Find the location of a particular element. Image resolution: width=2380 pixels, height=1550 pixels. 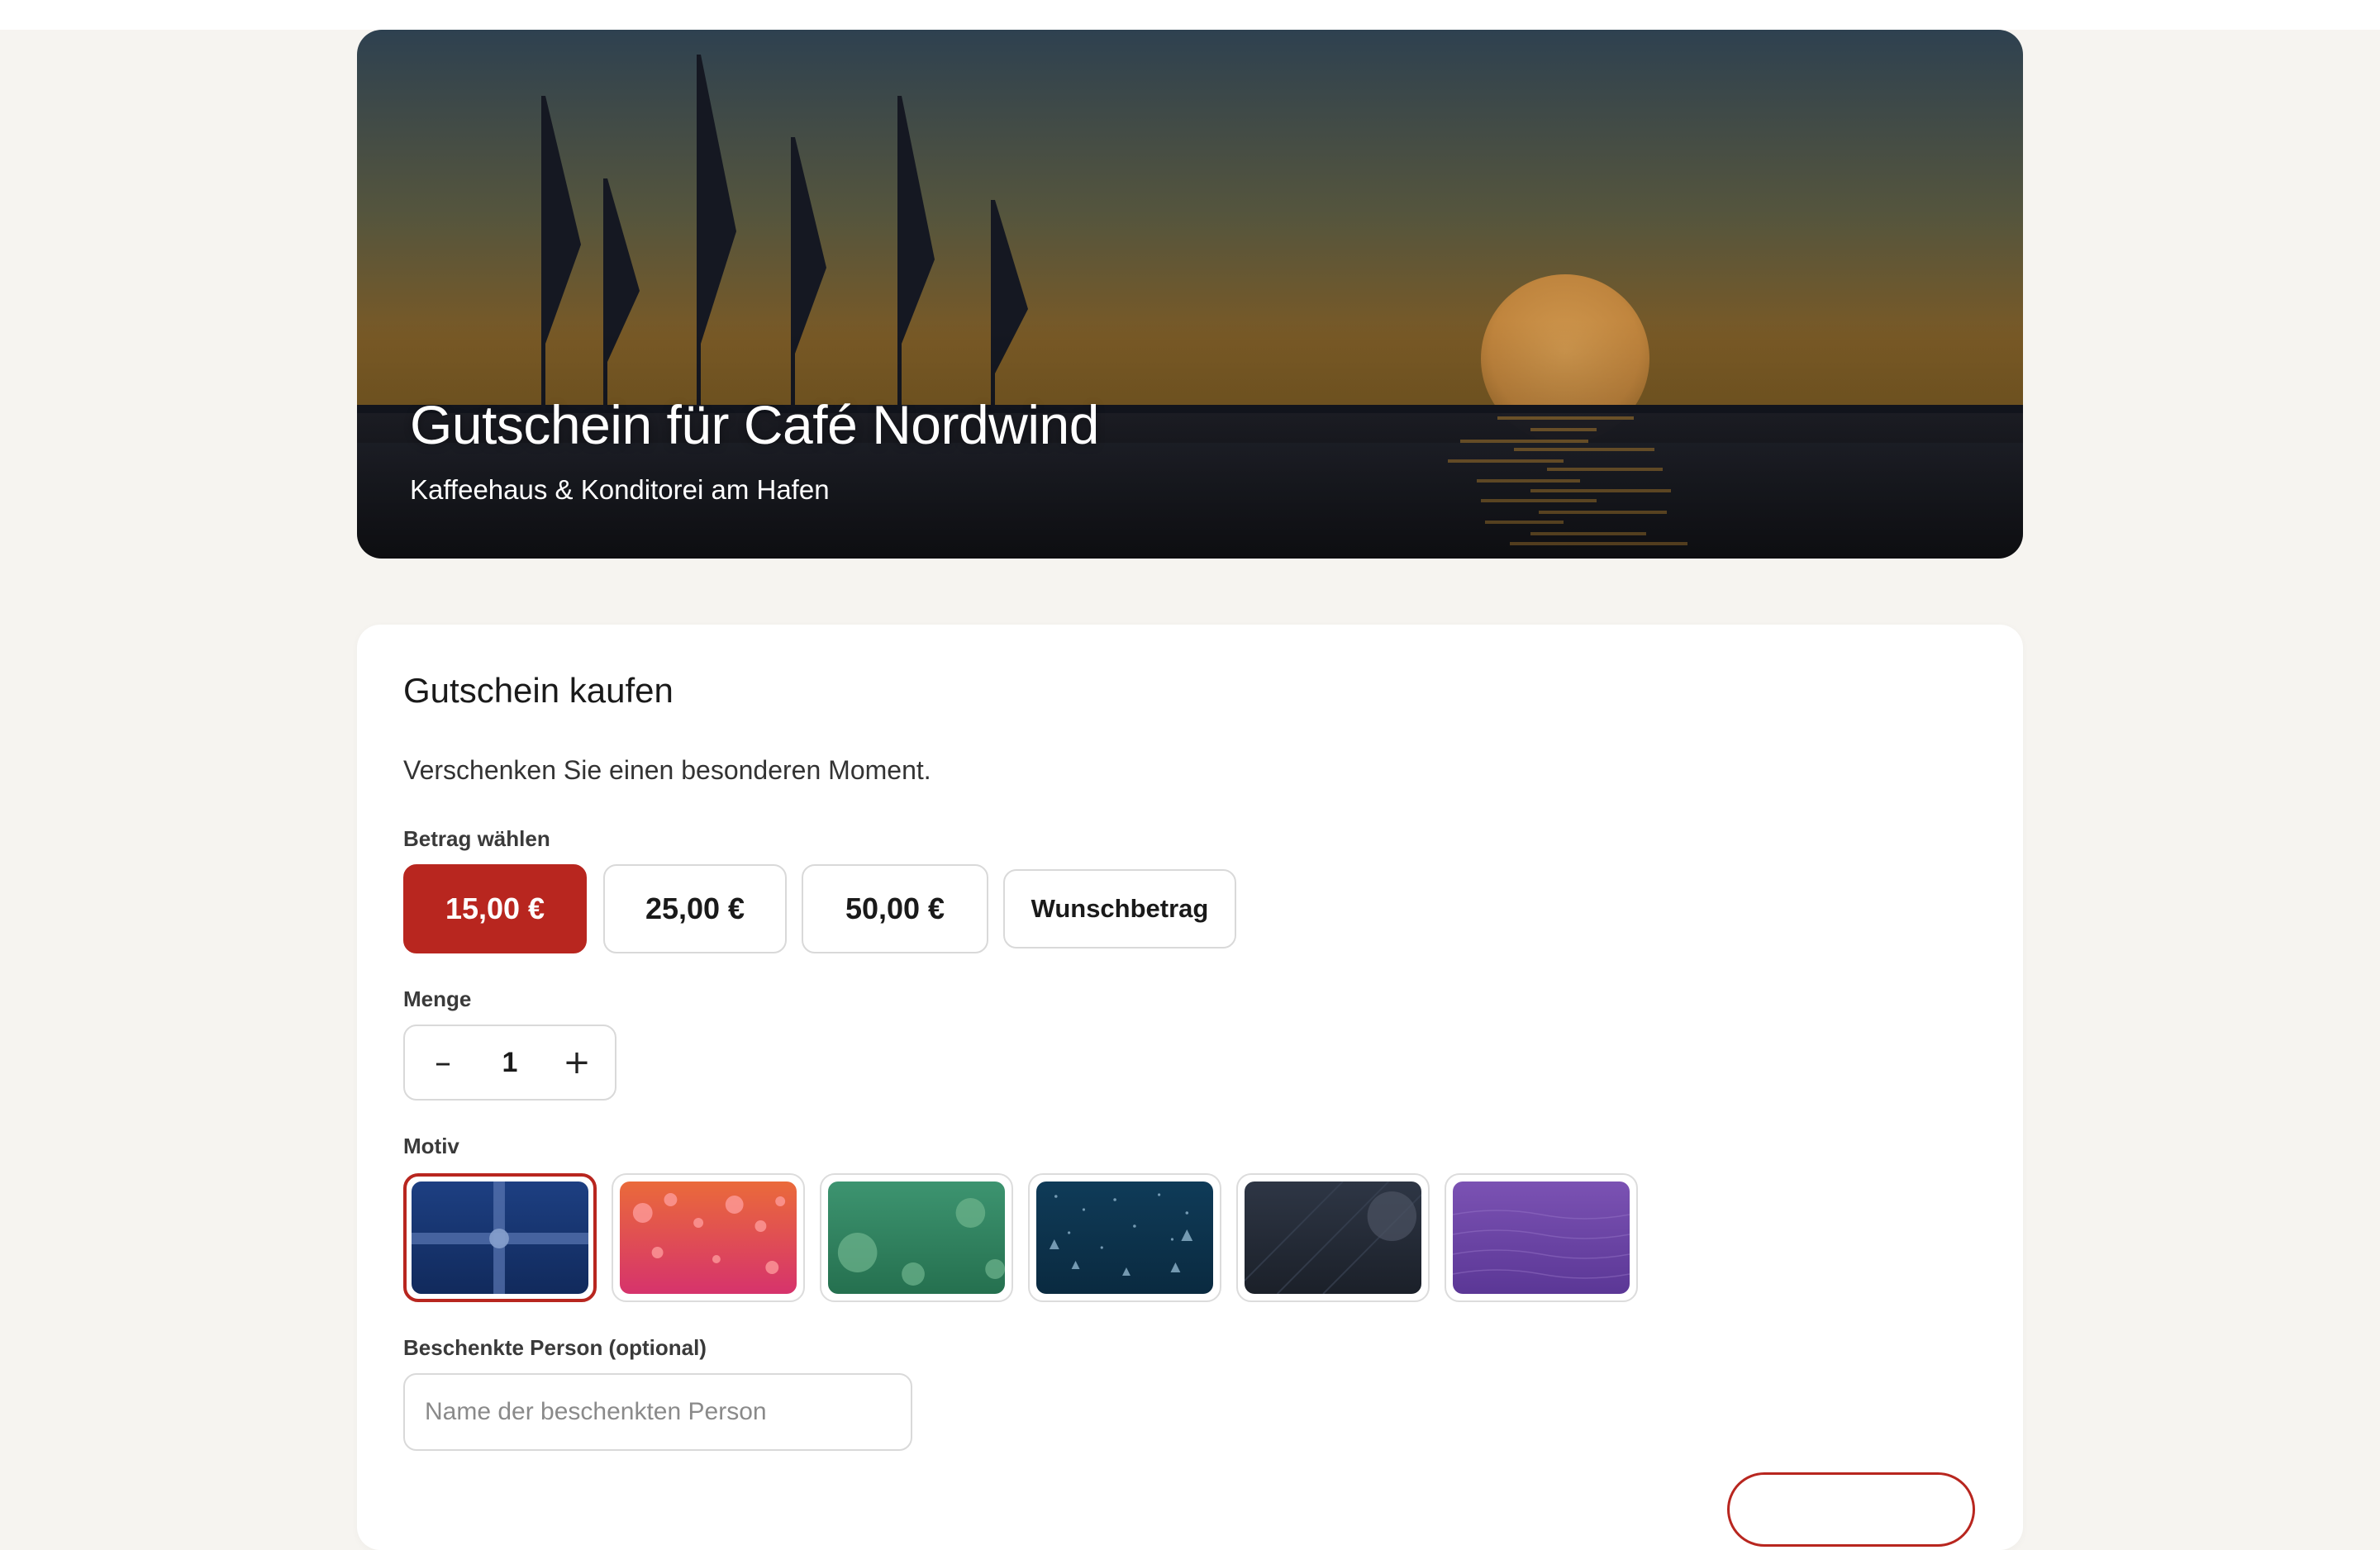

recipient-name-input is located at coordinates (657, 1412).